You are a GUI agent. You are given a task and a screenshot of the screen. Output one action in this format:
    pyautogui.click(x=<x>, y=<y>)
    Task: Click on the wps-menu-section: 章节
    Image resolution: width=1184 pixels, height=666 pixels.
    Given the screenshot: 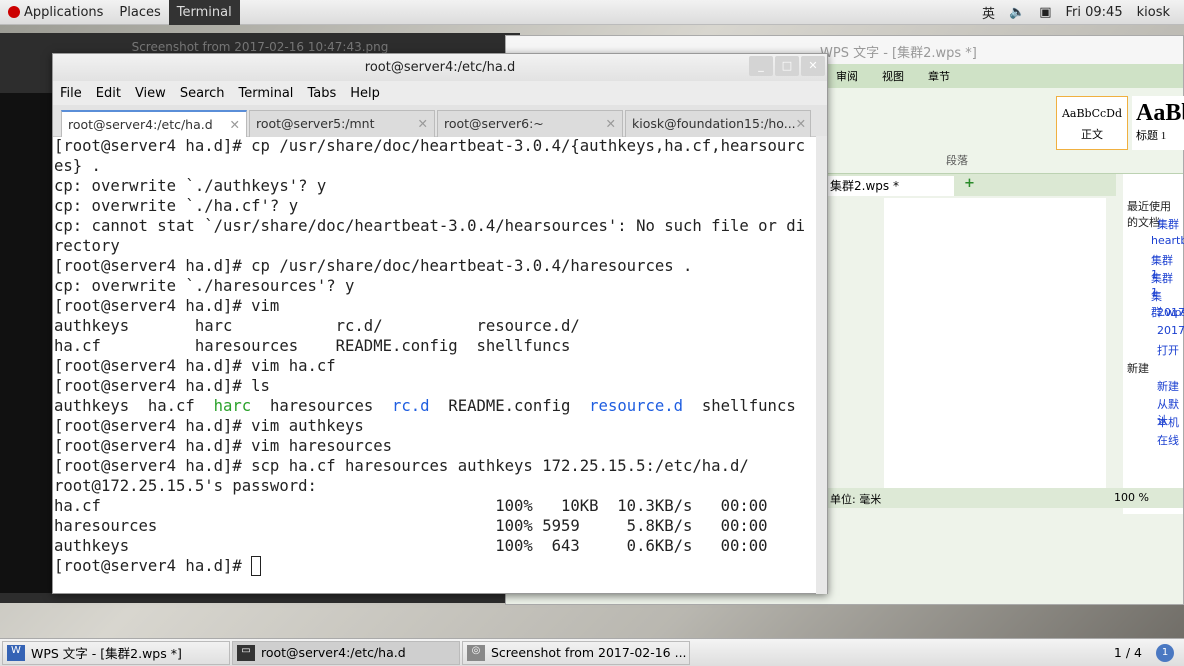 What is the action you would take?
    pyautogui.click(x=939, y=76)
    